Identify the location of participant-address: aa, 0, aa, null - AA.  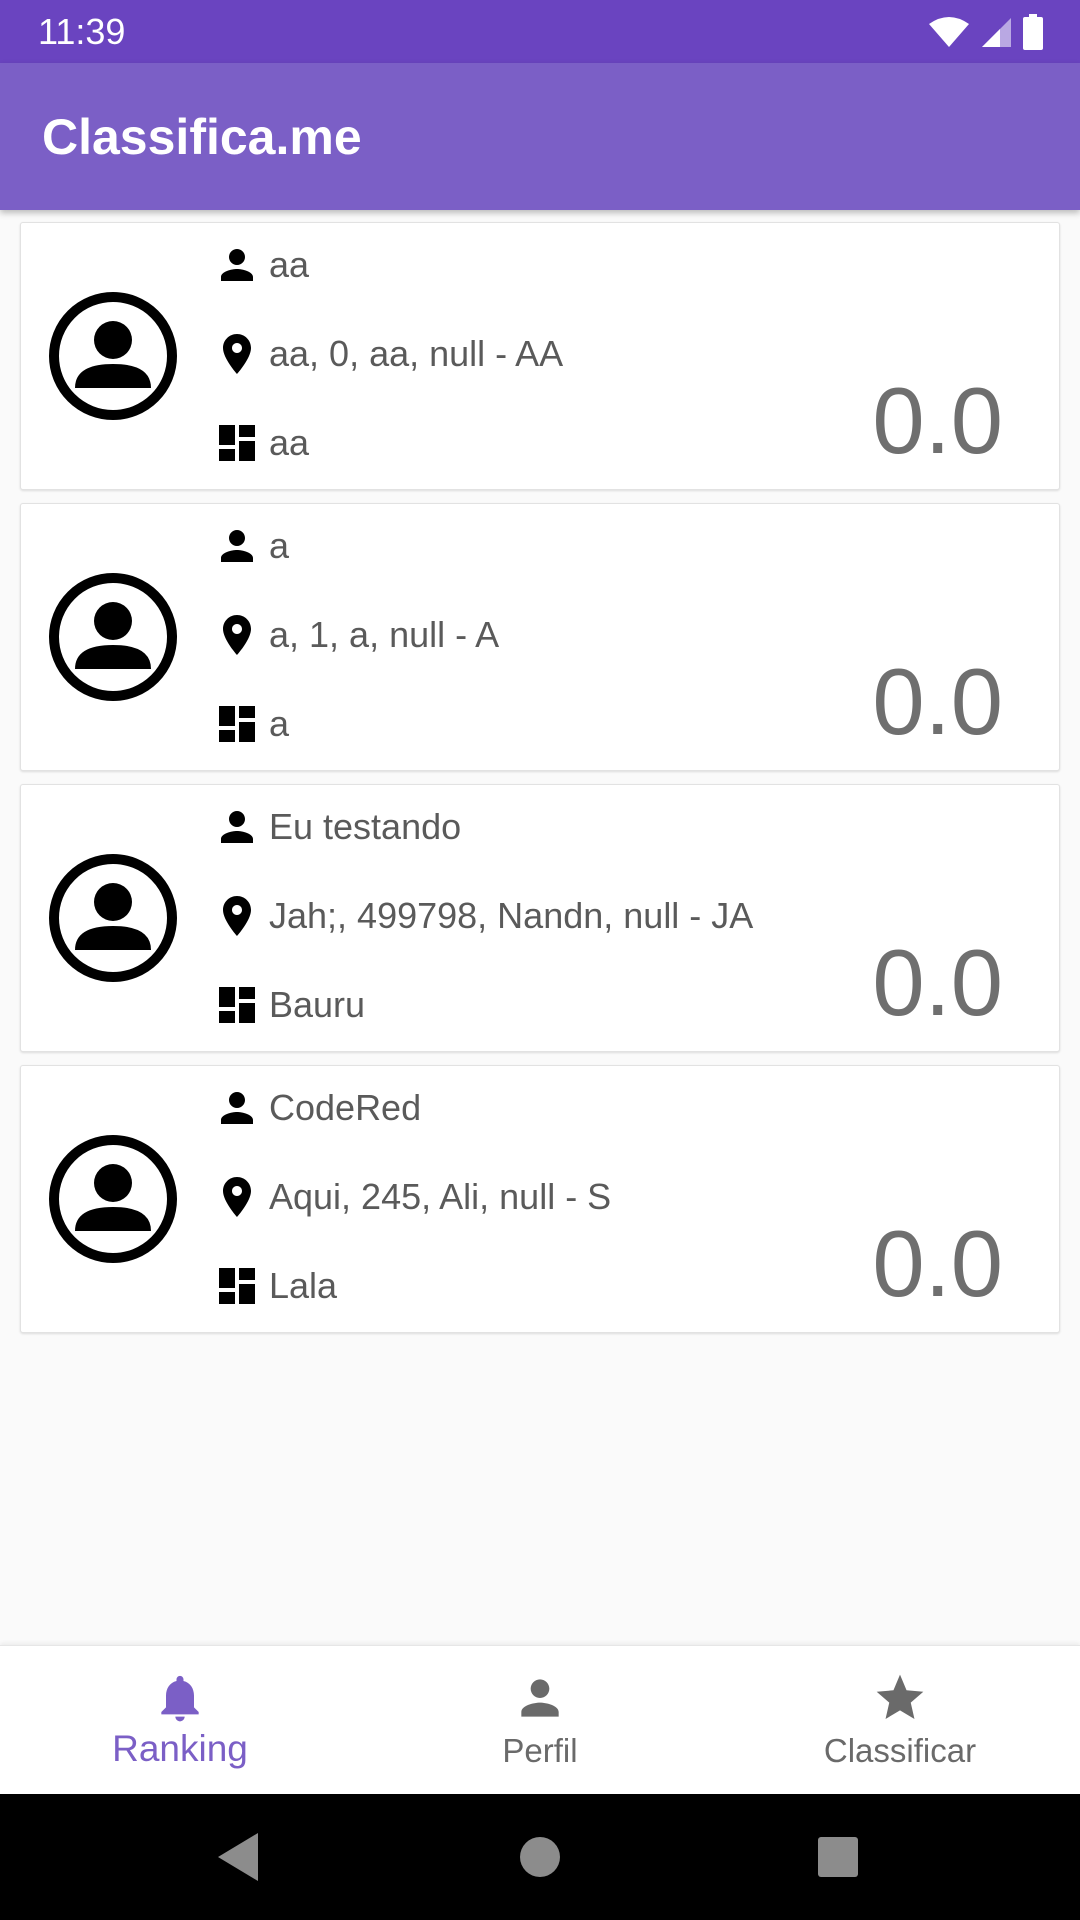
(416, 353).